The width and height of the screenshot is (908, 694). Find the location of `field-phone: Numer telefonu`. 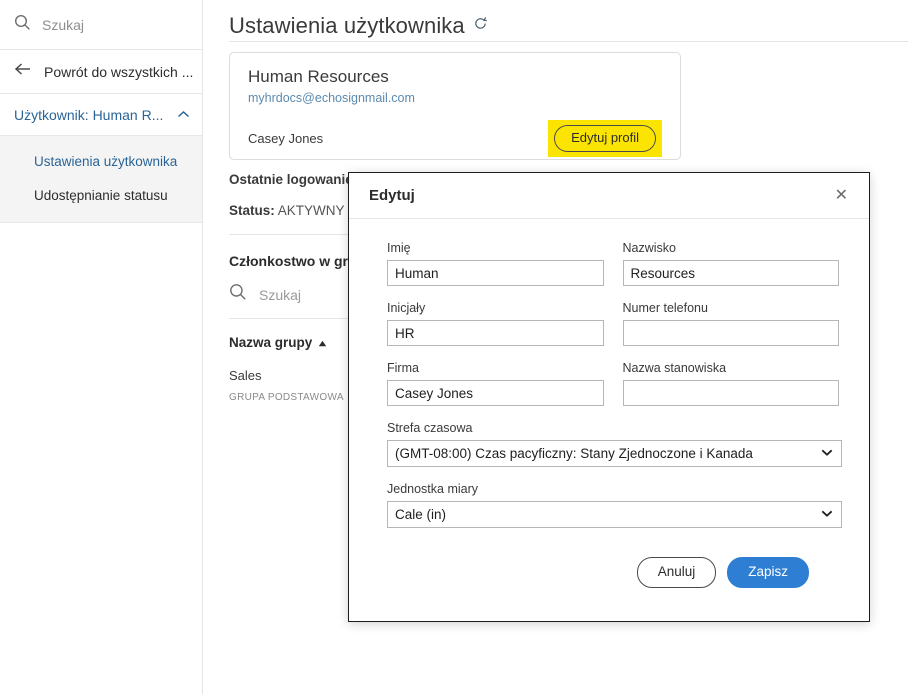

field-phone: Numer telefonu is located at coordinates (730, 323).